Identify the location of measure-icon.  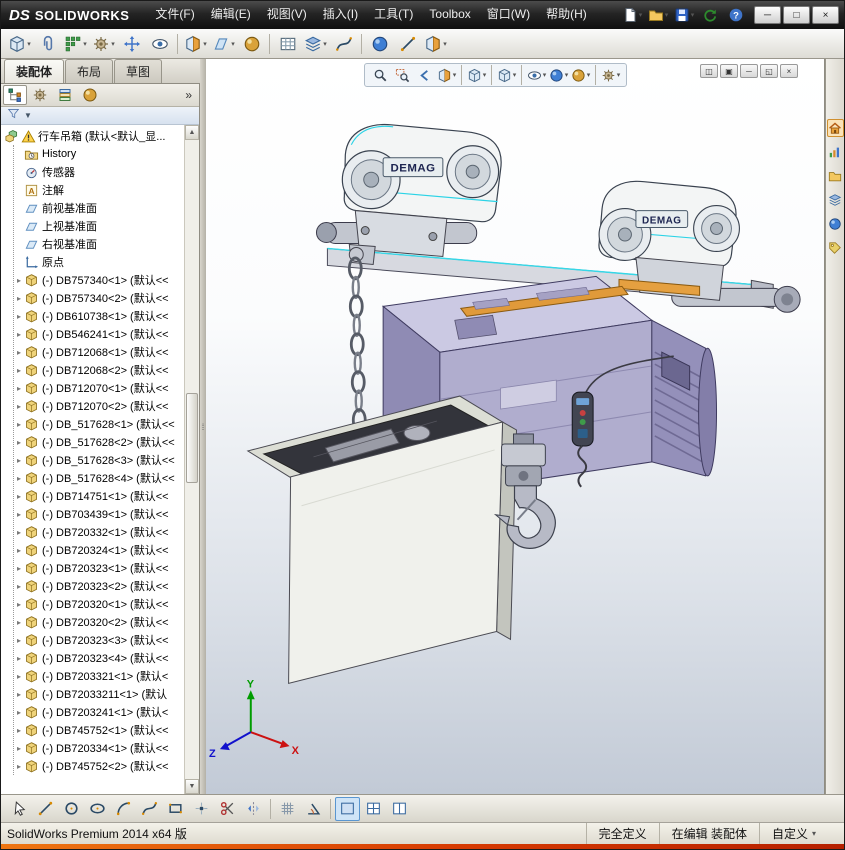
(407, 44).